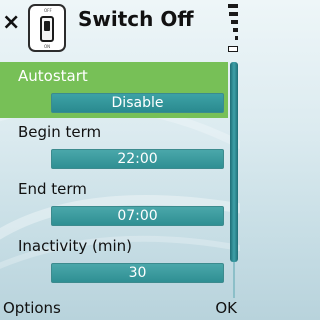  I want to click on setting-begin-term: Begin term 22:00, so click(114, 146).